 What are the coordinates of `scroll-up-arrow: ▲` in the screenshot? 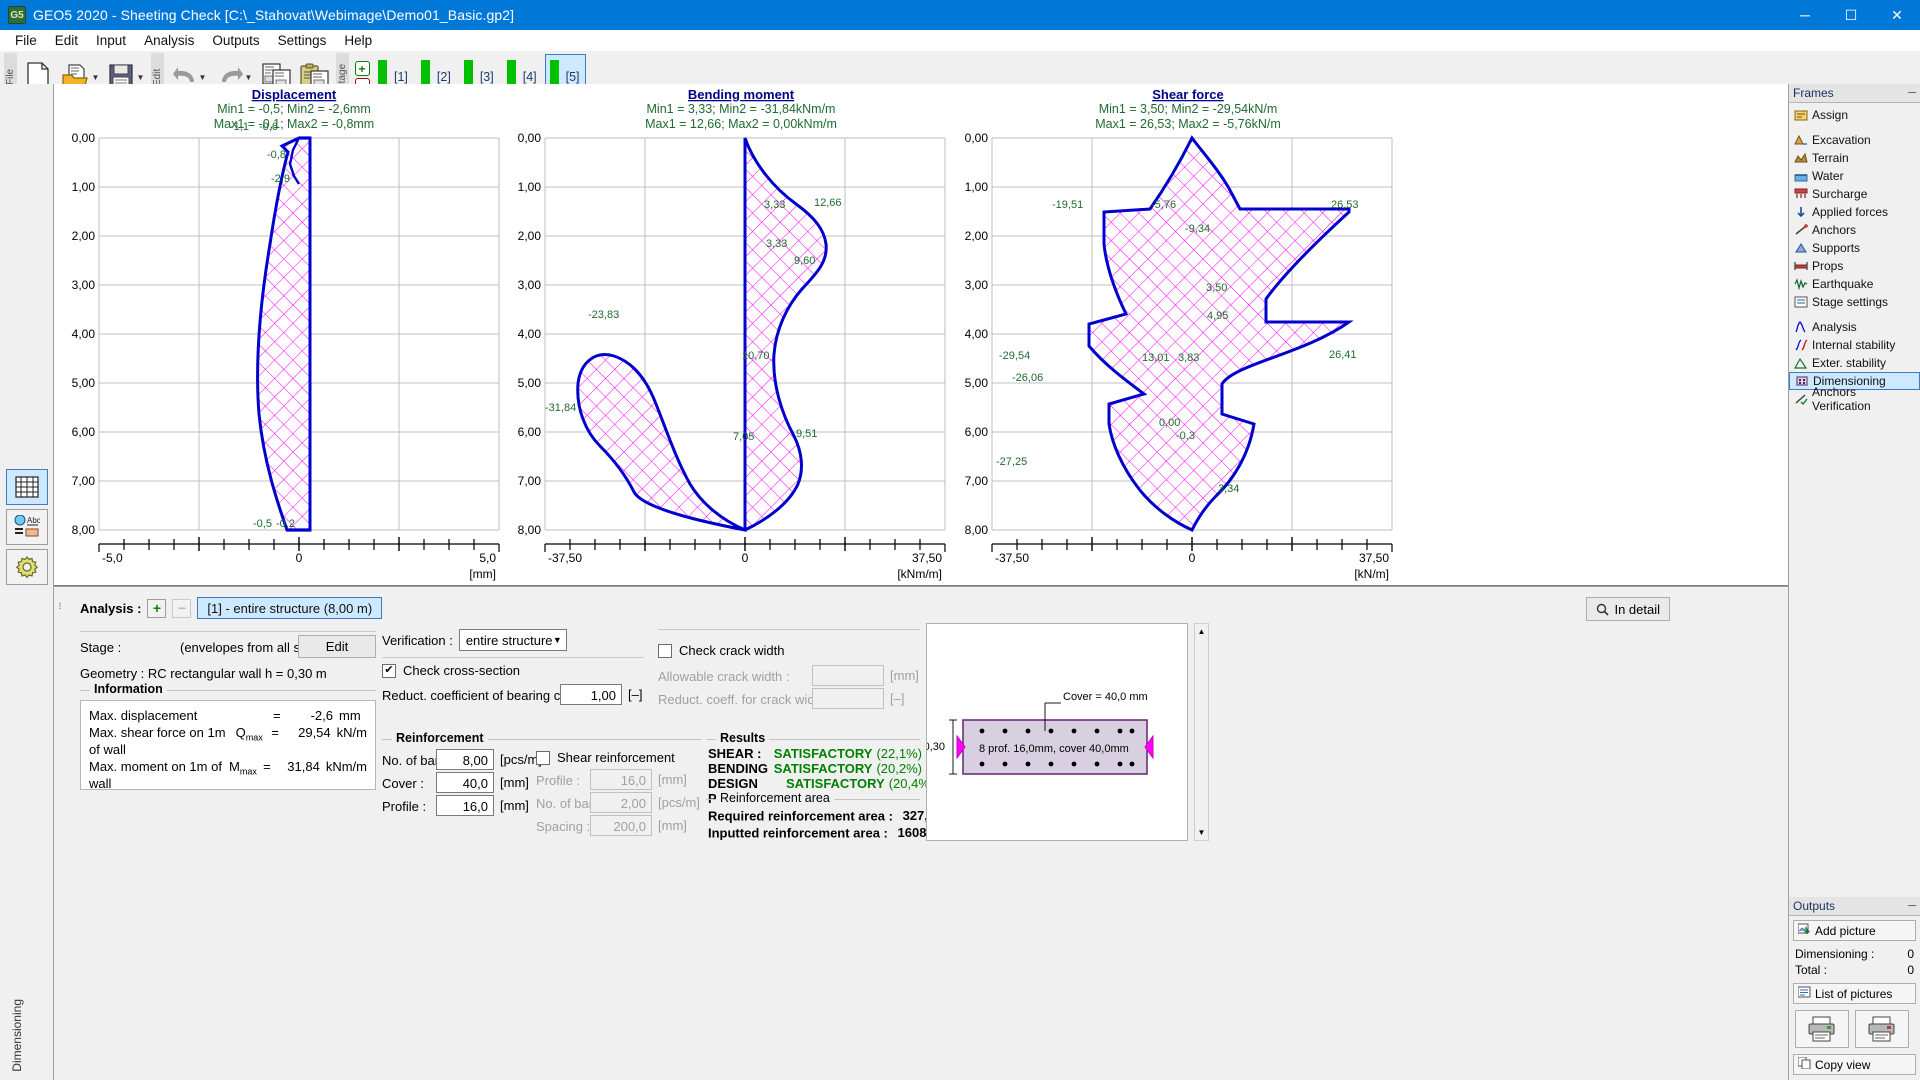 It's located at (1201, 631).